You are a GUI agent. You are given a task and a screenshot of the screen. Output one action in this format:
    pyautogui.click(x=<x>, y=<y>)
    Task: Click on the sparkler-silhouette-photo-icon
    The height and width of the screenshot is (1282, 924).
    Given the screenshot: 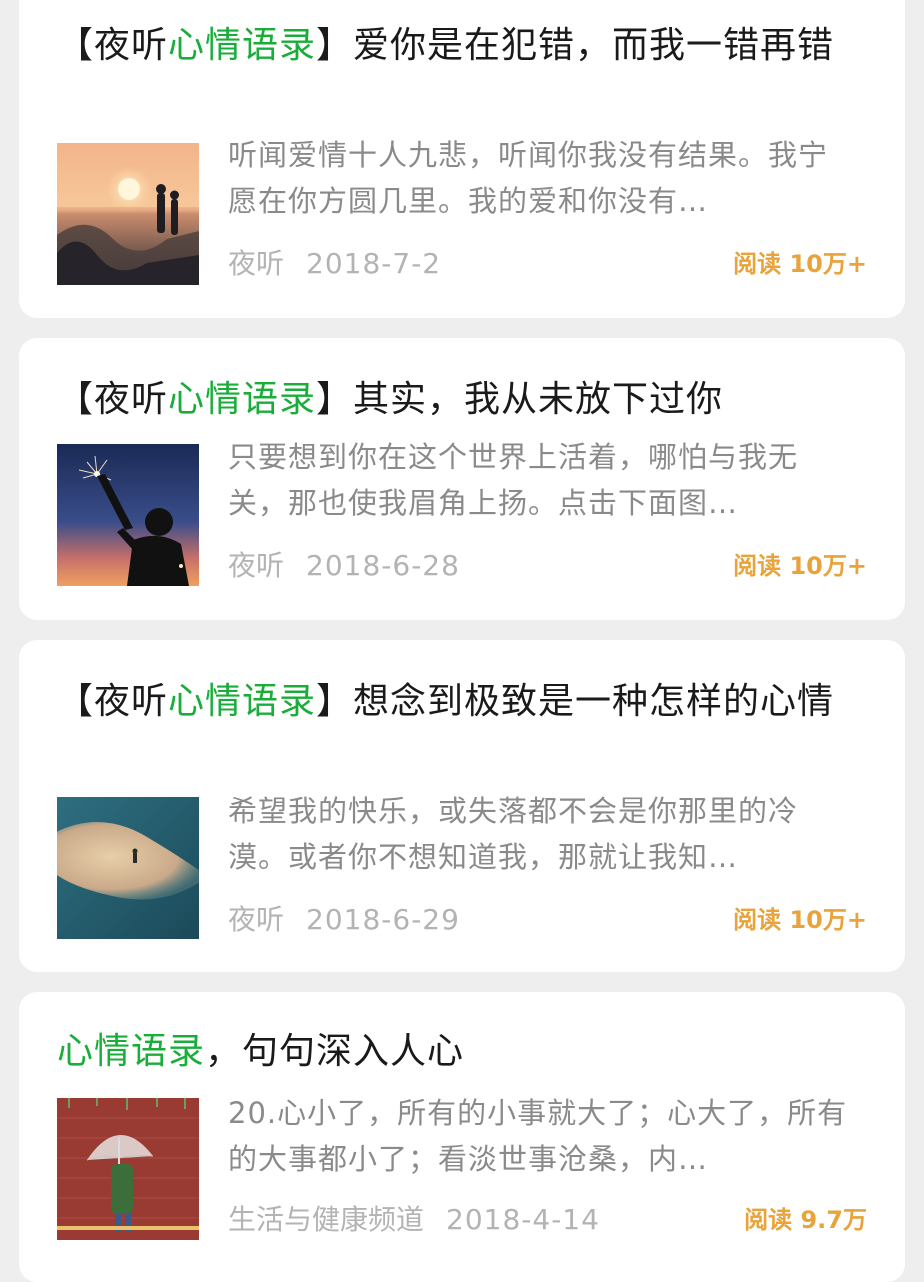 What is the action you would take?
    pyautogui.click(x=128, y=515)
    